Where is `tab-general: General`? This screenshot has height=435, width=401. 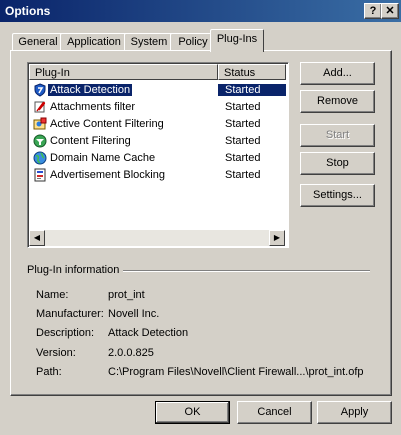 tab-general: General is located at coordinates (38, 42).